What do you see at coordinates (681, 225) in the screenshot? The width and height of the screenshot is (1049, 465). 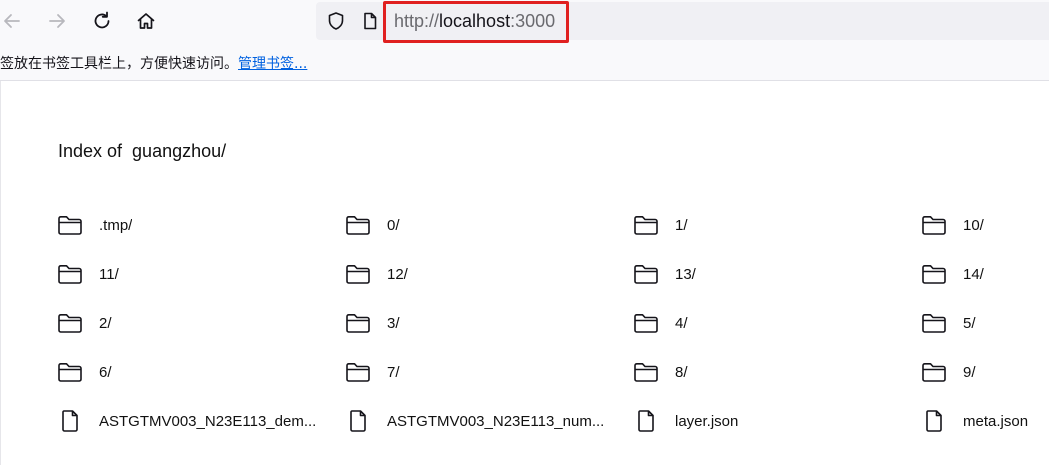 I see `entry-name: 1/` at bounding box center [681, 225].